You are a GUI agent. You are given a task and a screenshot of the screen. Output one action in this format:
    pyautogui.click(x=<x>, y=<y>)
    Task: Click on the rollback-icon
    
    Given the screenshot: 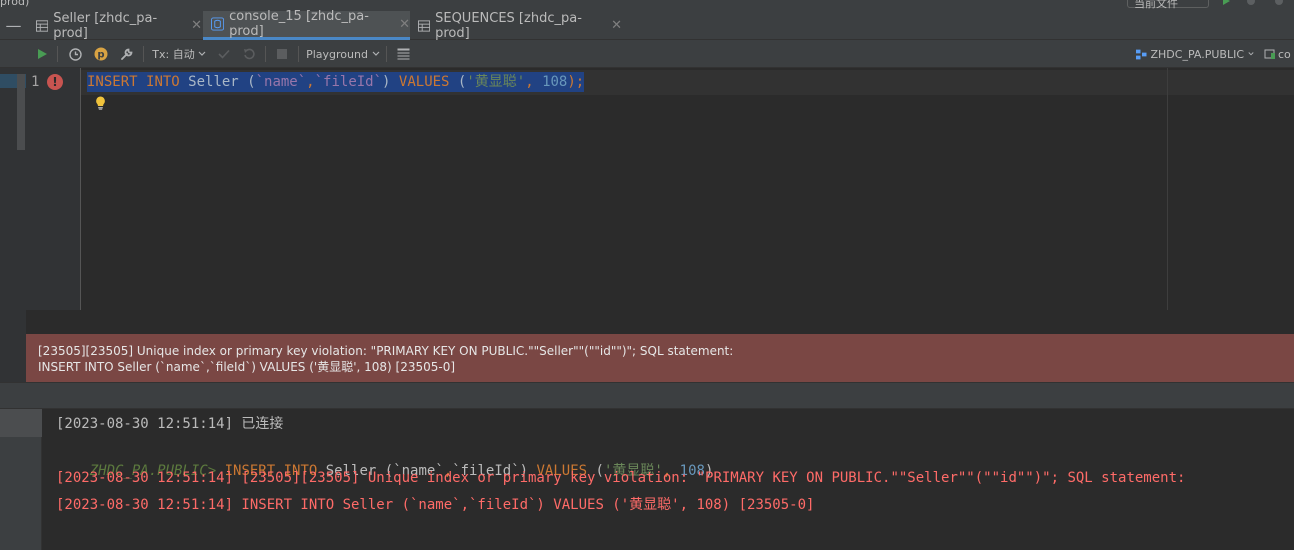 What is the action you would take?
    pyautogui.click(x=249, y=54)
    